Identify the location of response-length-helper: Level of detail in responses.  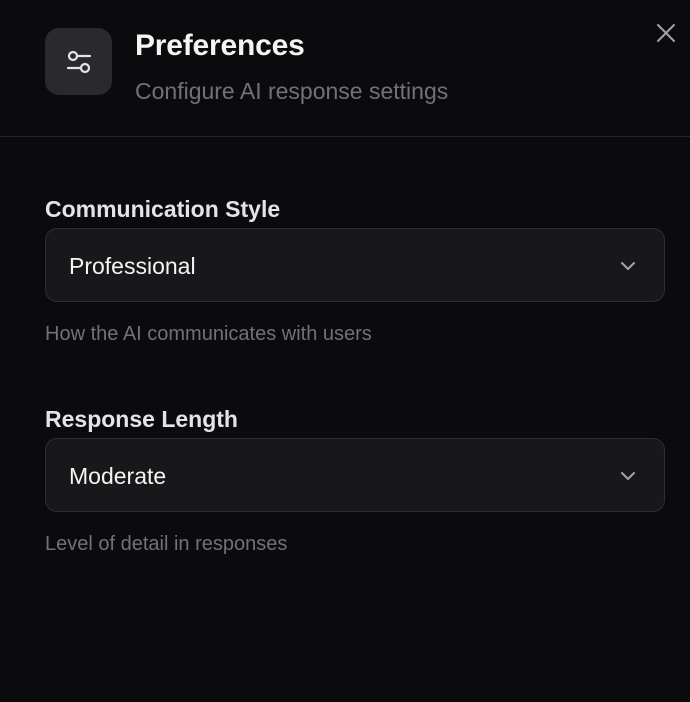
(166, 544).